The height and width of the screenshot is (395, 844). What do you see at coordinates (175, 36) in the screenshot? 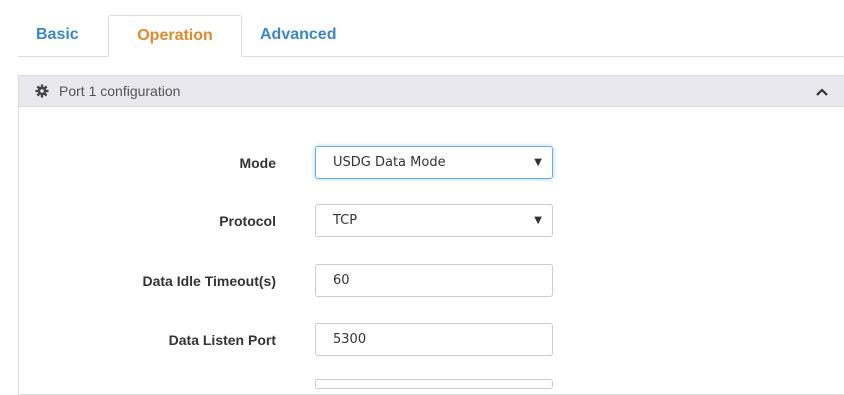
I see `tab-operation: Operation` at bounding box center [175, 36].